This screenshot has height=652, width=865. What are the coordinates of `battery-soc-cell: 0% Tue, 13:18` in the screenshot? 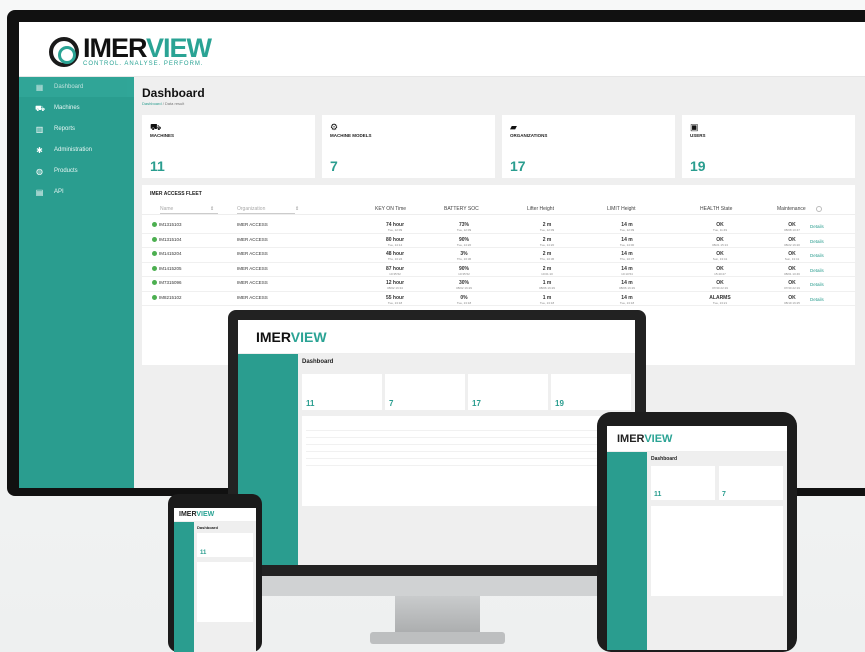 It's located at (464, 299).